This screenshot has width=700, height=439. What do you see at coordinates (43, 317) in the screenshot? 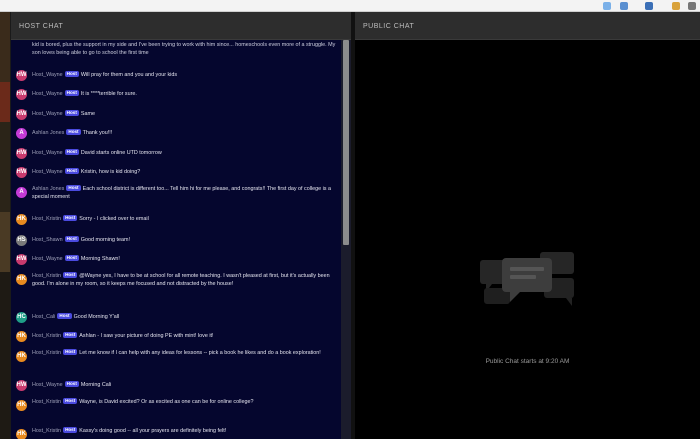
I see `message-username: Host_Cali` at bounding box center [43, 317].